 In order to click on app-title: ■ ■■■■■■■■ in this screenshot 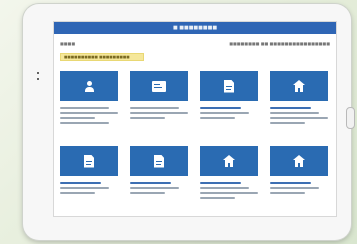, I will do `click(195, 28)`.